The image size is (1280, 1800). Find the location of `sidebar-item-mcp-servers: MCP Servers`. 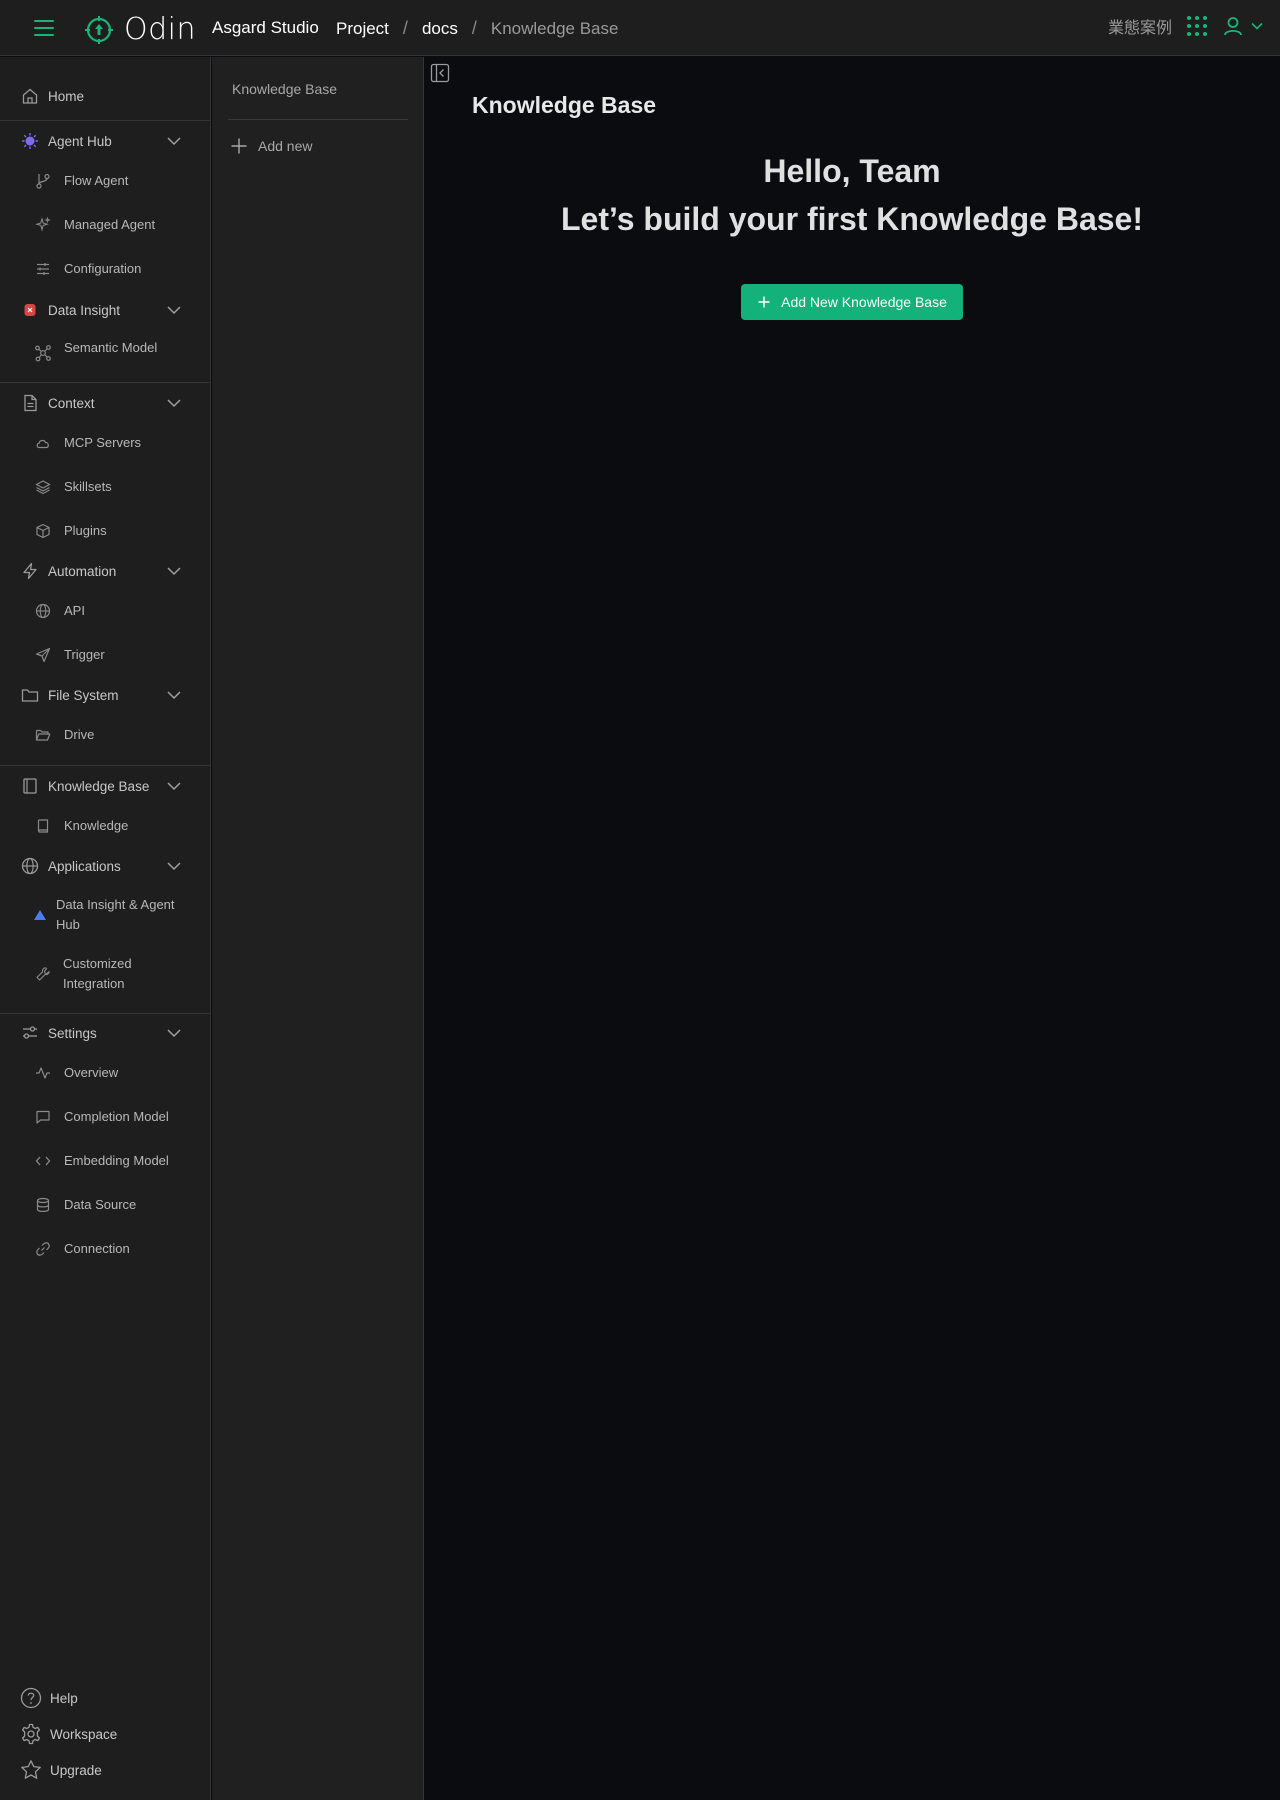

sidebar-item-mcp-servers: MCP Servers is located at coordinates (105, 443).